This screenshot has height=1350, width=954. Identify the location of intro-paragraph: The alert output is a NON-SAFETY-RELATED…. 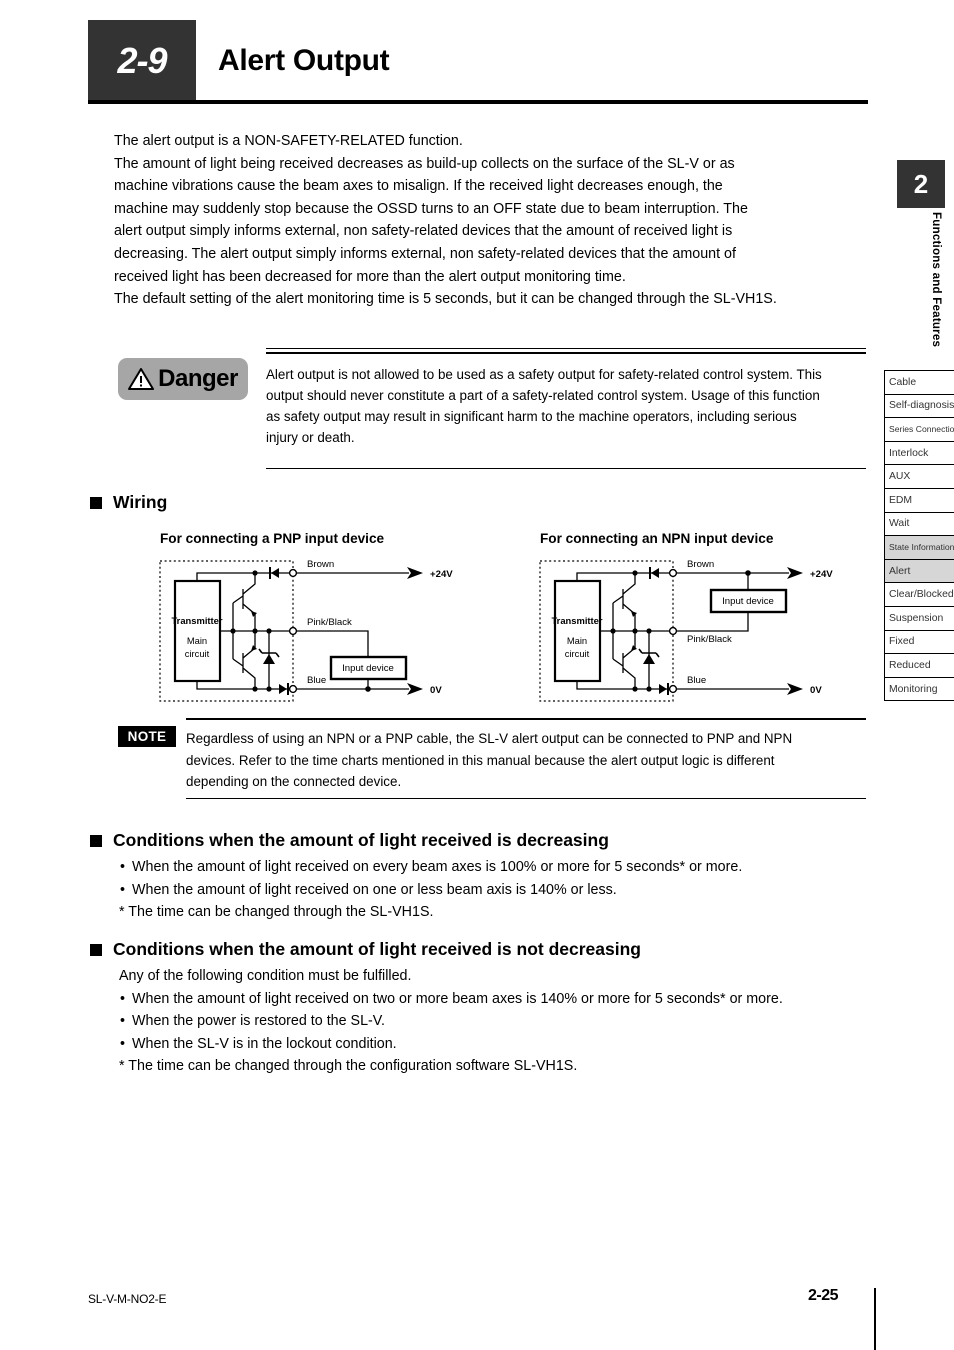
(492, 220).